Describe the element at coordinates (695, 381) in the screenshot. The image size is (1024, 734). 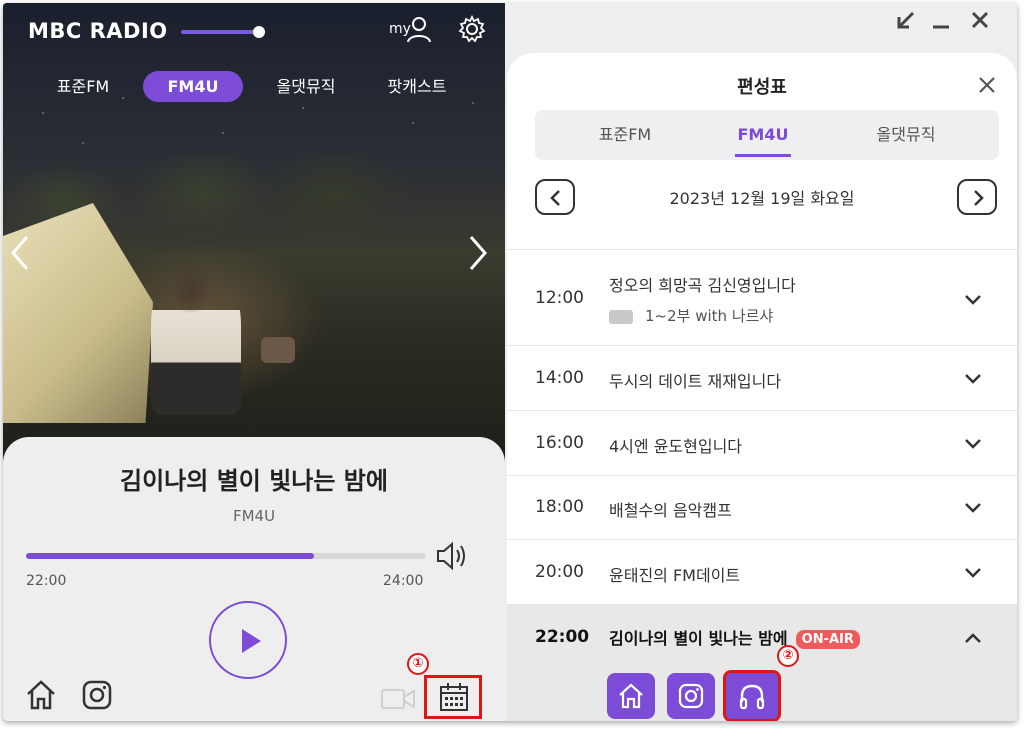
I see `schedule-program: 두시의 데이트 재재입니다` at that location.